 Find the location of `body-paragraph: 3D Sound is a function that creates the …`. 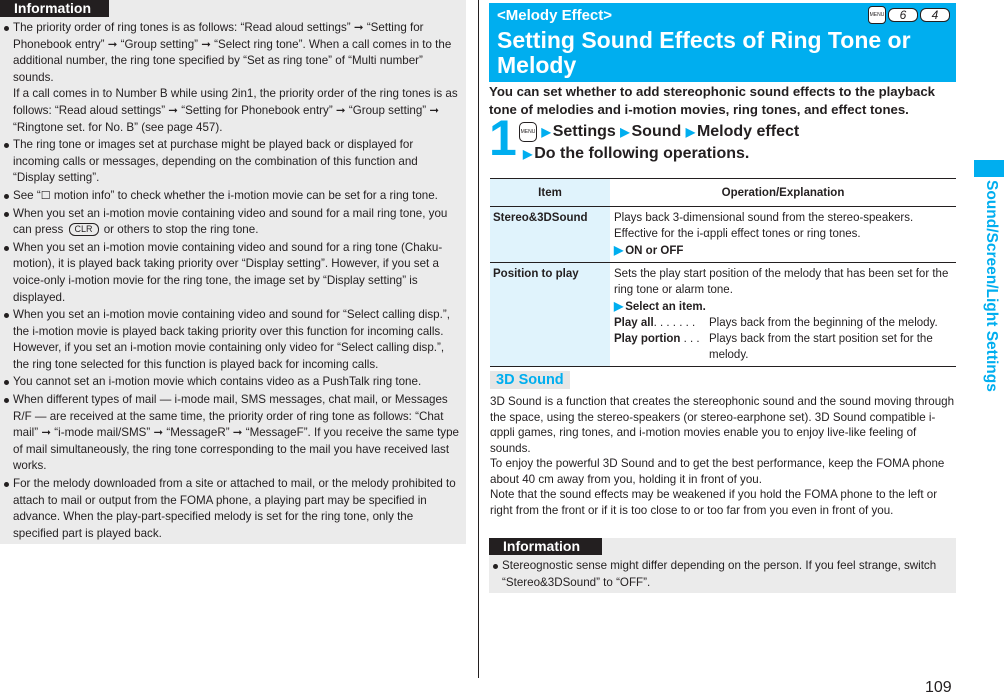

body-paragraph: 3D Sound is a function that creates the … is located at coordinates (722, 425).